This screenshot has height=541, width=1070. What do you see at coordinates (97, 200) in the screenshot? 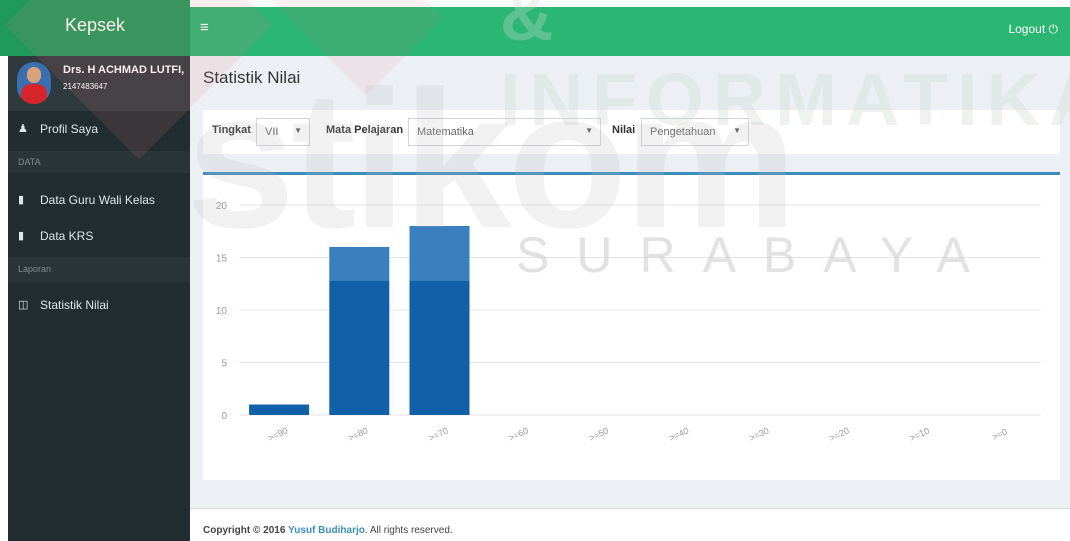
I see `sidebar-item-label: Data Guru Wali Kelas` at bounding box center [97, 200].